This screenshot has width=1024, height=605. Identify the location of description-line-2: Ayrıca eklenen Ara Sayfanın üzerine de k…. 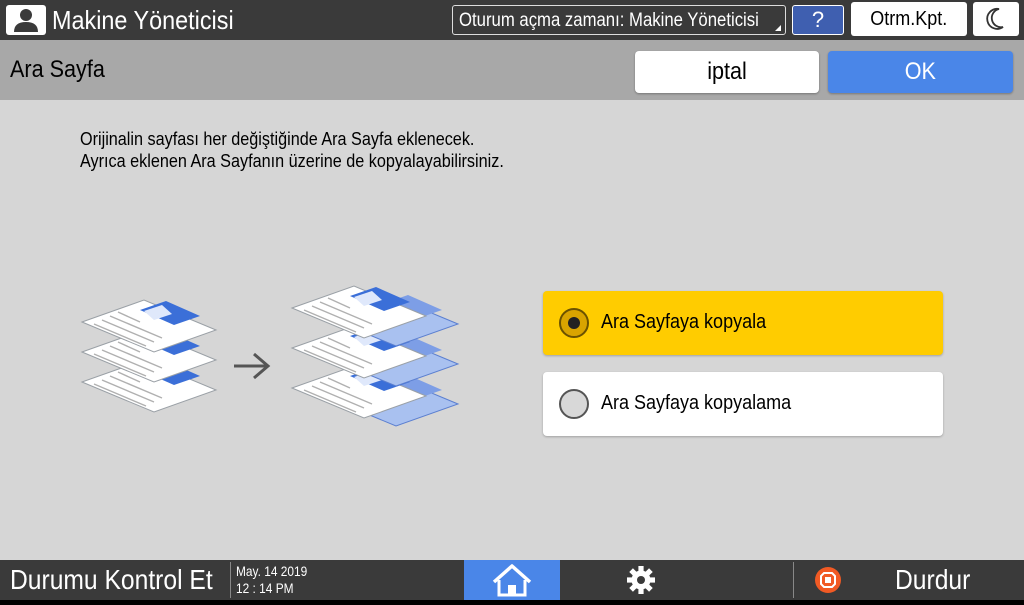
(292, 161).